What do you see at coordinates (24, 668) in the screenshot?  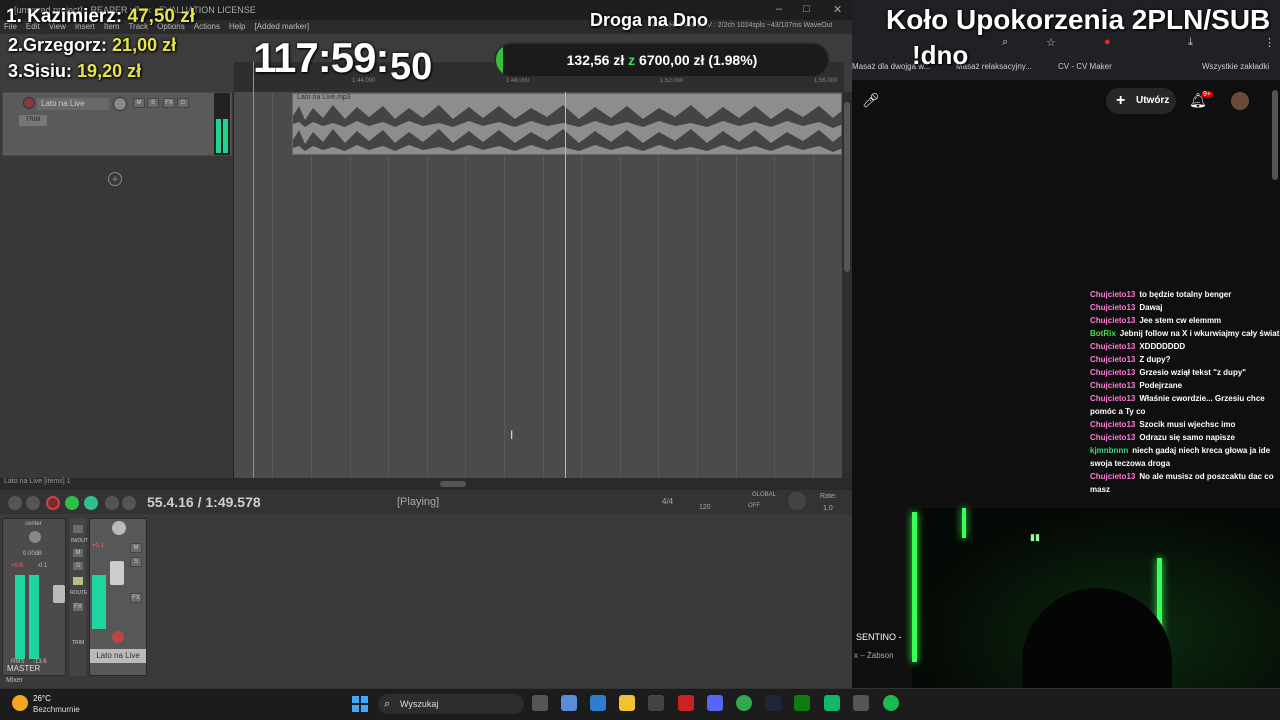 I see `master-label: MASTER` at bounding box center [24, 668].